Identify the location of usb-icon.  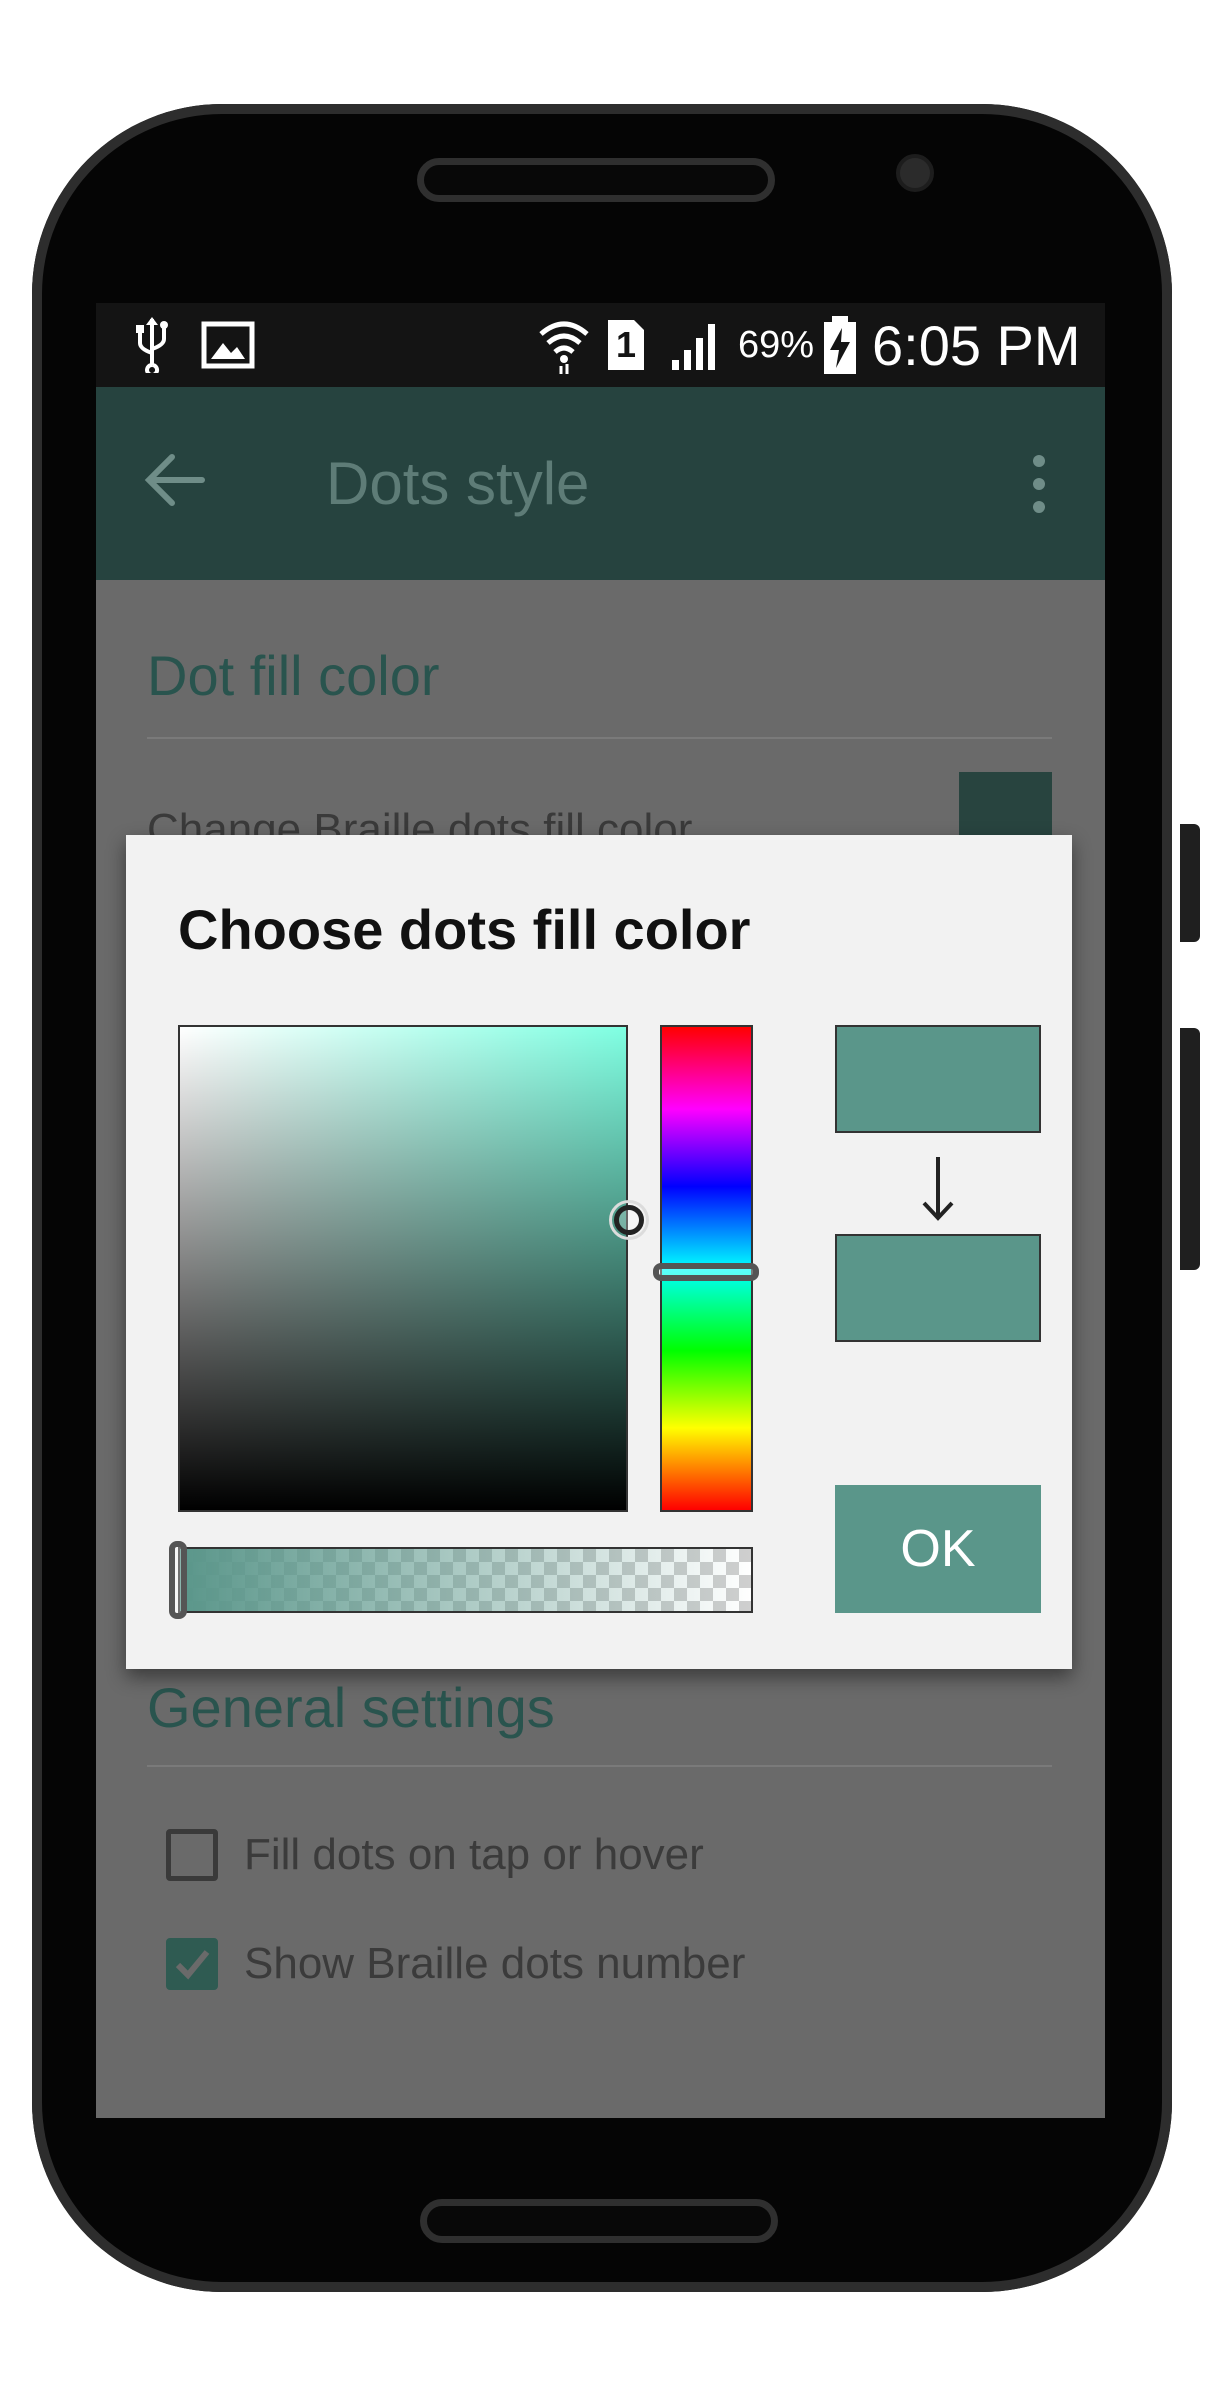
(152, 345).